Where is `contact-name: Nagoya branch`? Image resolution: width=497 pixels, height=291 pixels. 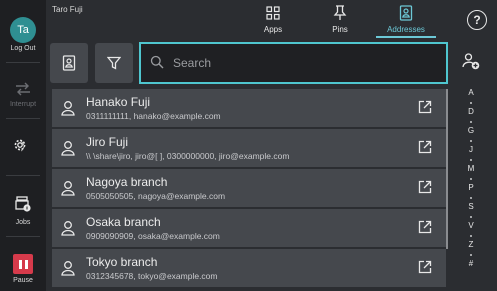 contact-name: Nagoya branch is located at coordinates (127, 182).